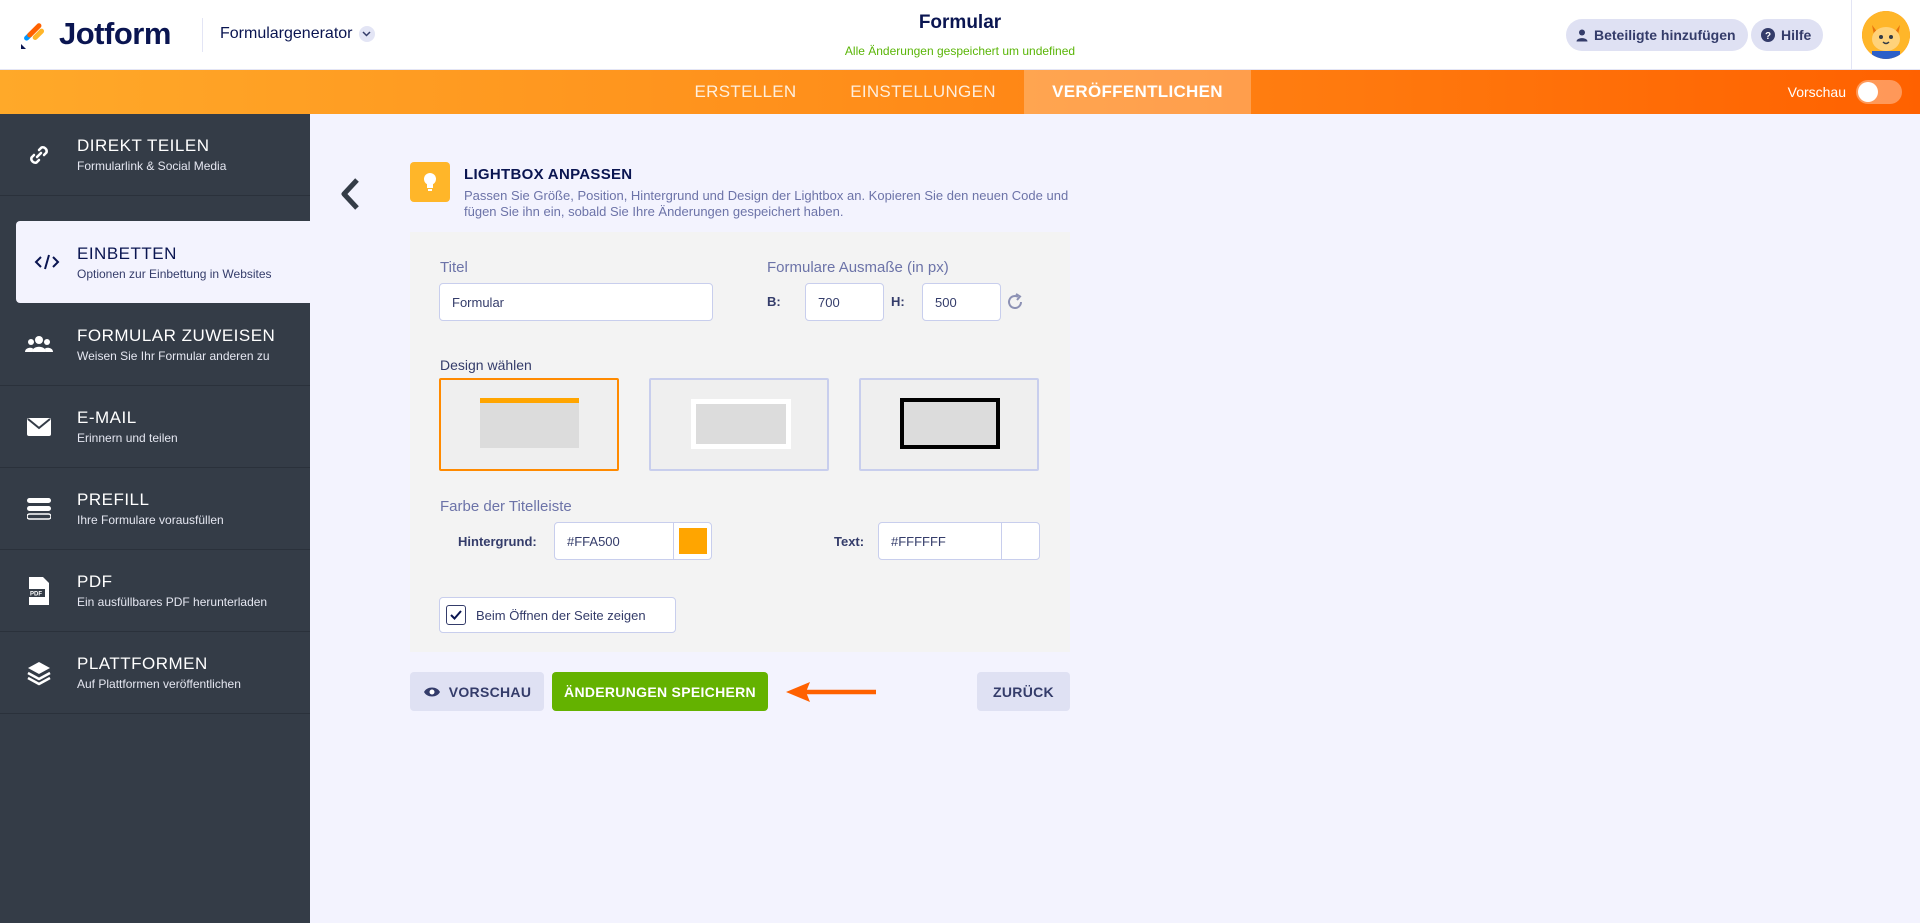 This screenshot has height=923, width=1920. I want to click on avatar-icon, so click(1886, 35).